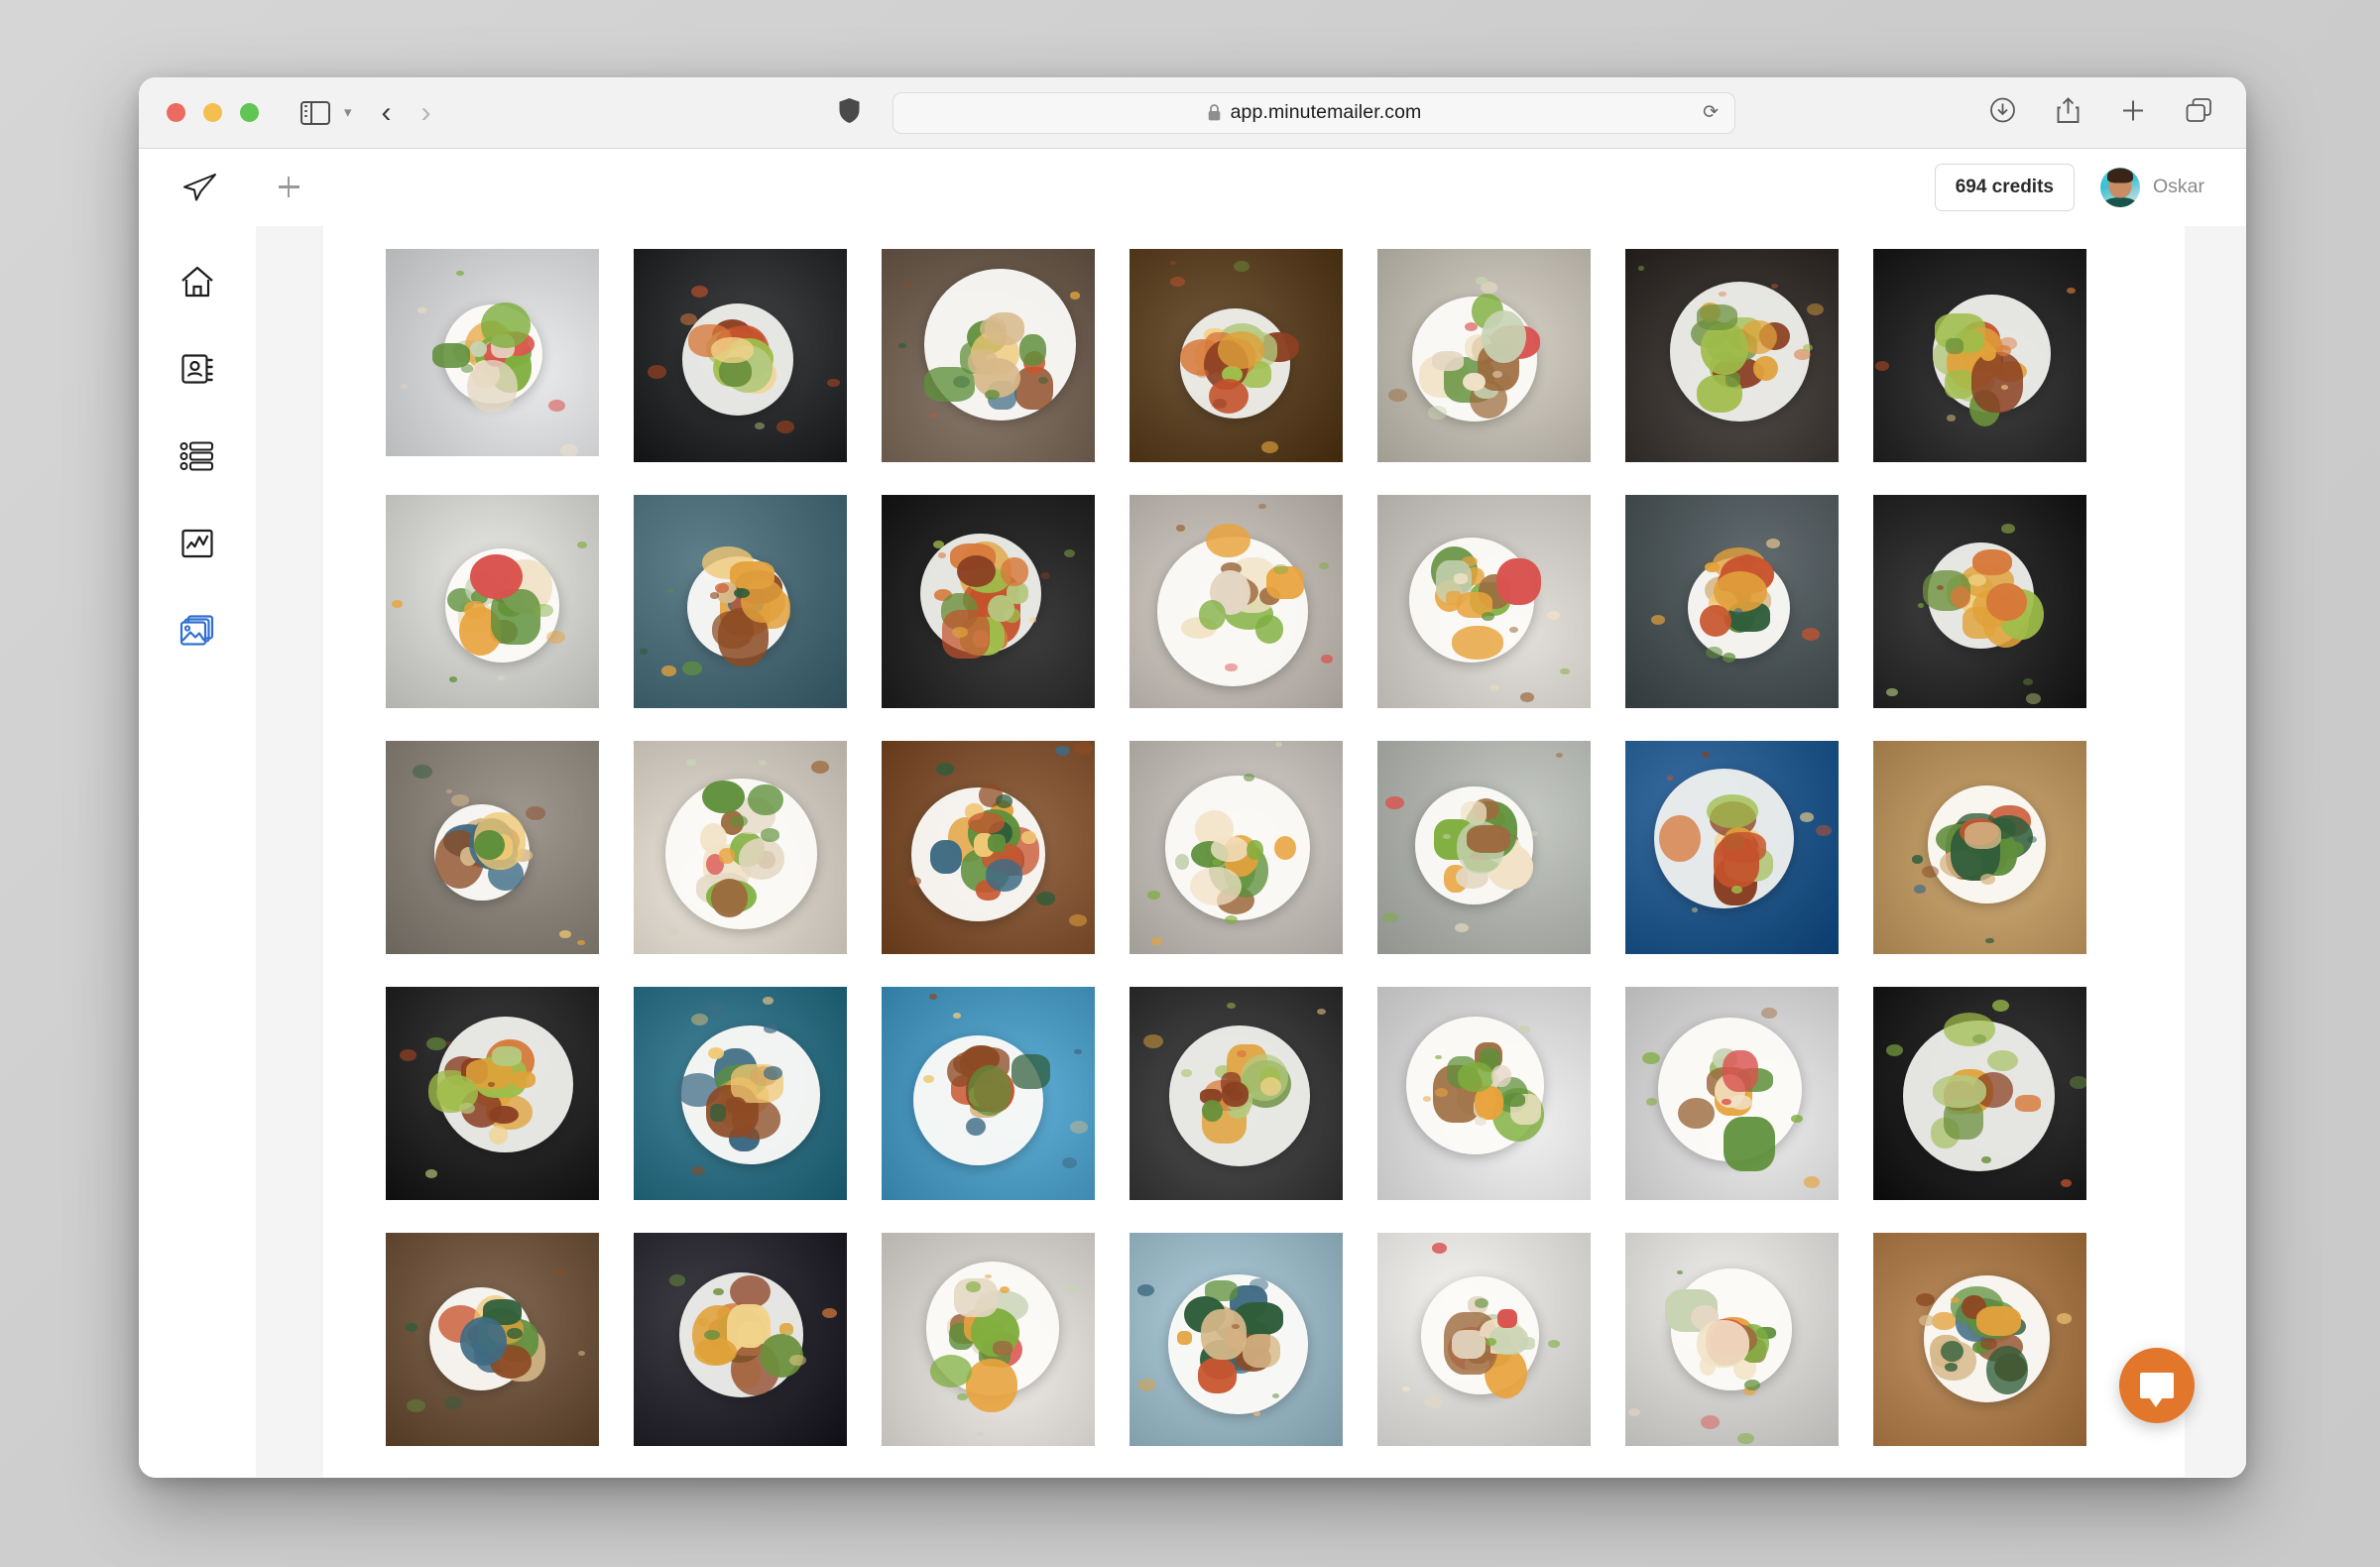 The image size is (2380, 1567). What do you see at coordinates (197, 631) in the screenshot?
I see `sidebar-item-images` at bounding box center [197, 631].